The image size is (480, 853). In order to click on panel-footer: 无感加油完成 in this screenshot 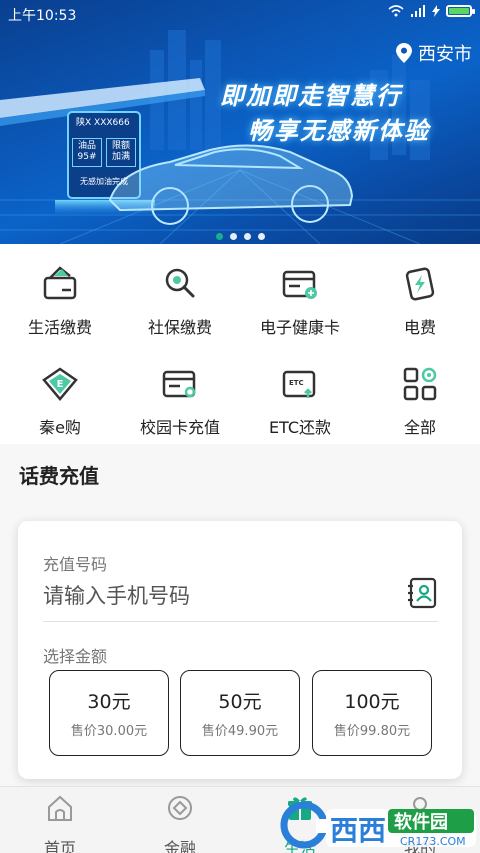, I will do `click(104, 182)`.